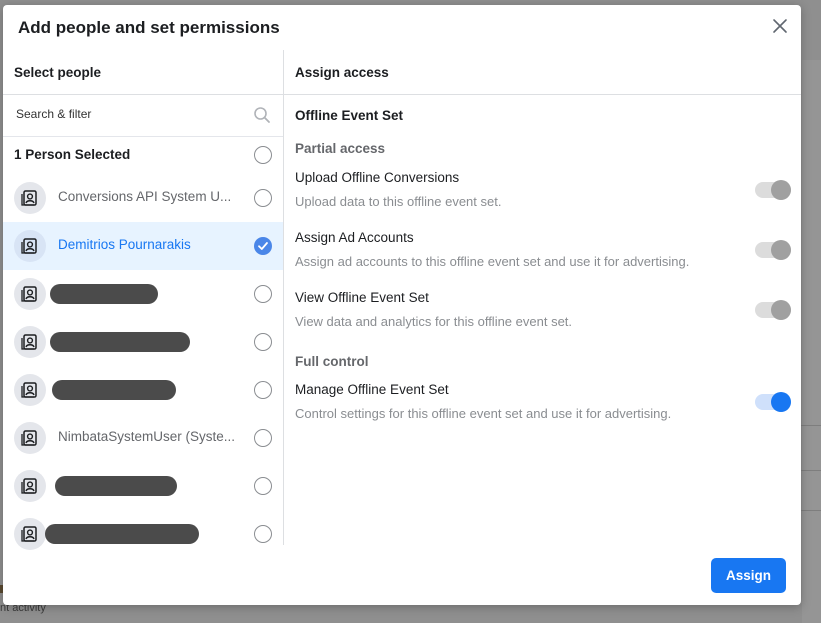 Image resolution: width=821 pixels, height=623 pixels. Describe the element at coordinates (398, 201) in the screenshot. I see `permission-description: Upload data to this offline event set.` at that location.